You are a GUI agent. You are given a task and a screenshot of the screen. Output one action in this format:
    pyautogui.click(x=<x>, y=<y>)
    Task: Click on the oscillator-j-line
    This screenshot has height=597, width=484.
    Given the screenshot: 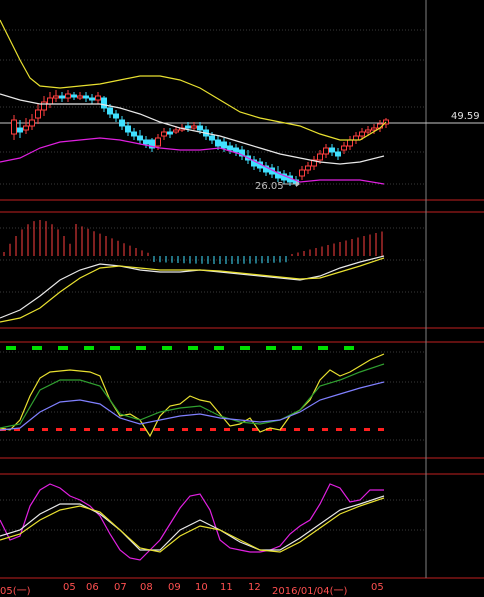 What is the action you would take?
    pyautogui.click(x=192, y=525)
    